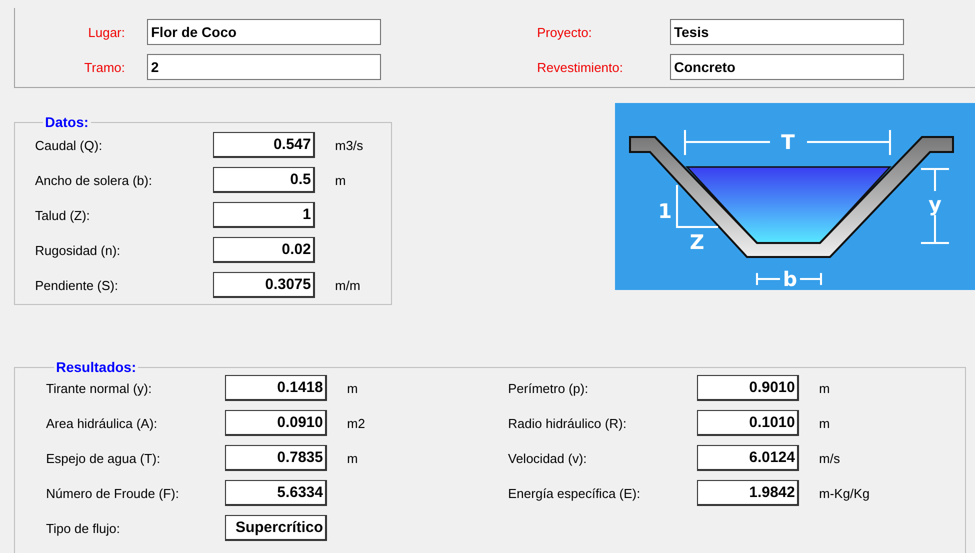 This screenshot has width=975, height=553. What do you see at coordinates (83, 528) in the screenshot?
I see `field-label: Tipo de flujo:` at bounding box center [83, 528].